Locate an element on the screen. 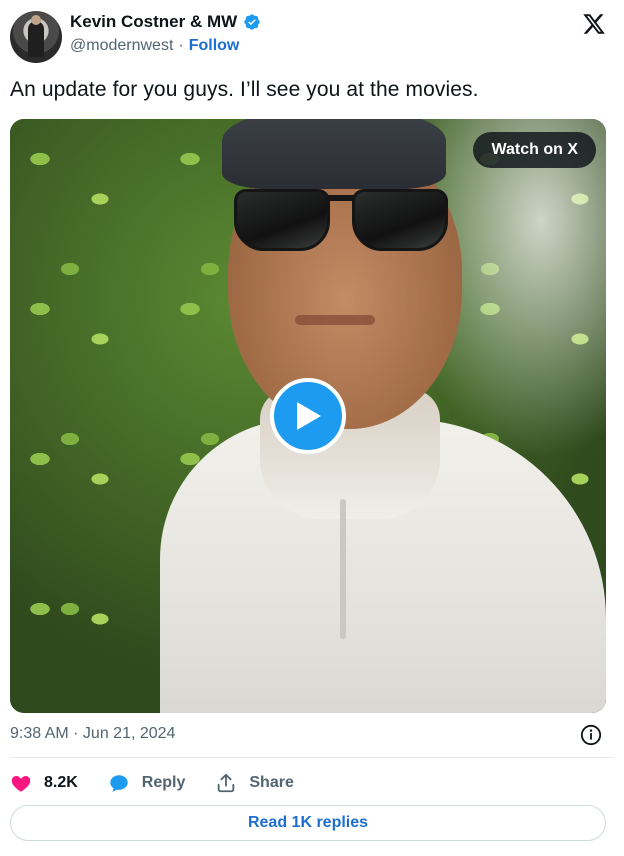 This screenshot has width=624, height=856. display-name: Kevin Costner & MW is located at coordinates (153, 22).